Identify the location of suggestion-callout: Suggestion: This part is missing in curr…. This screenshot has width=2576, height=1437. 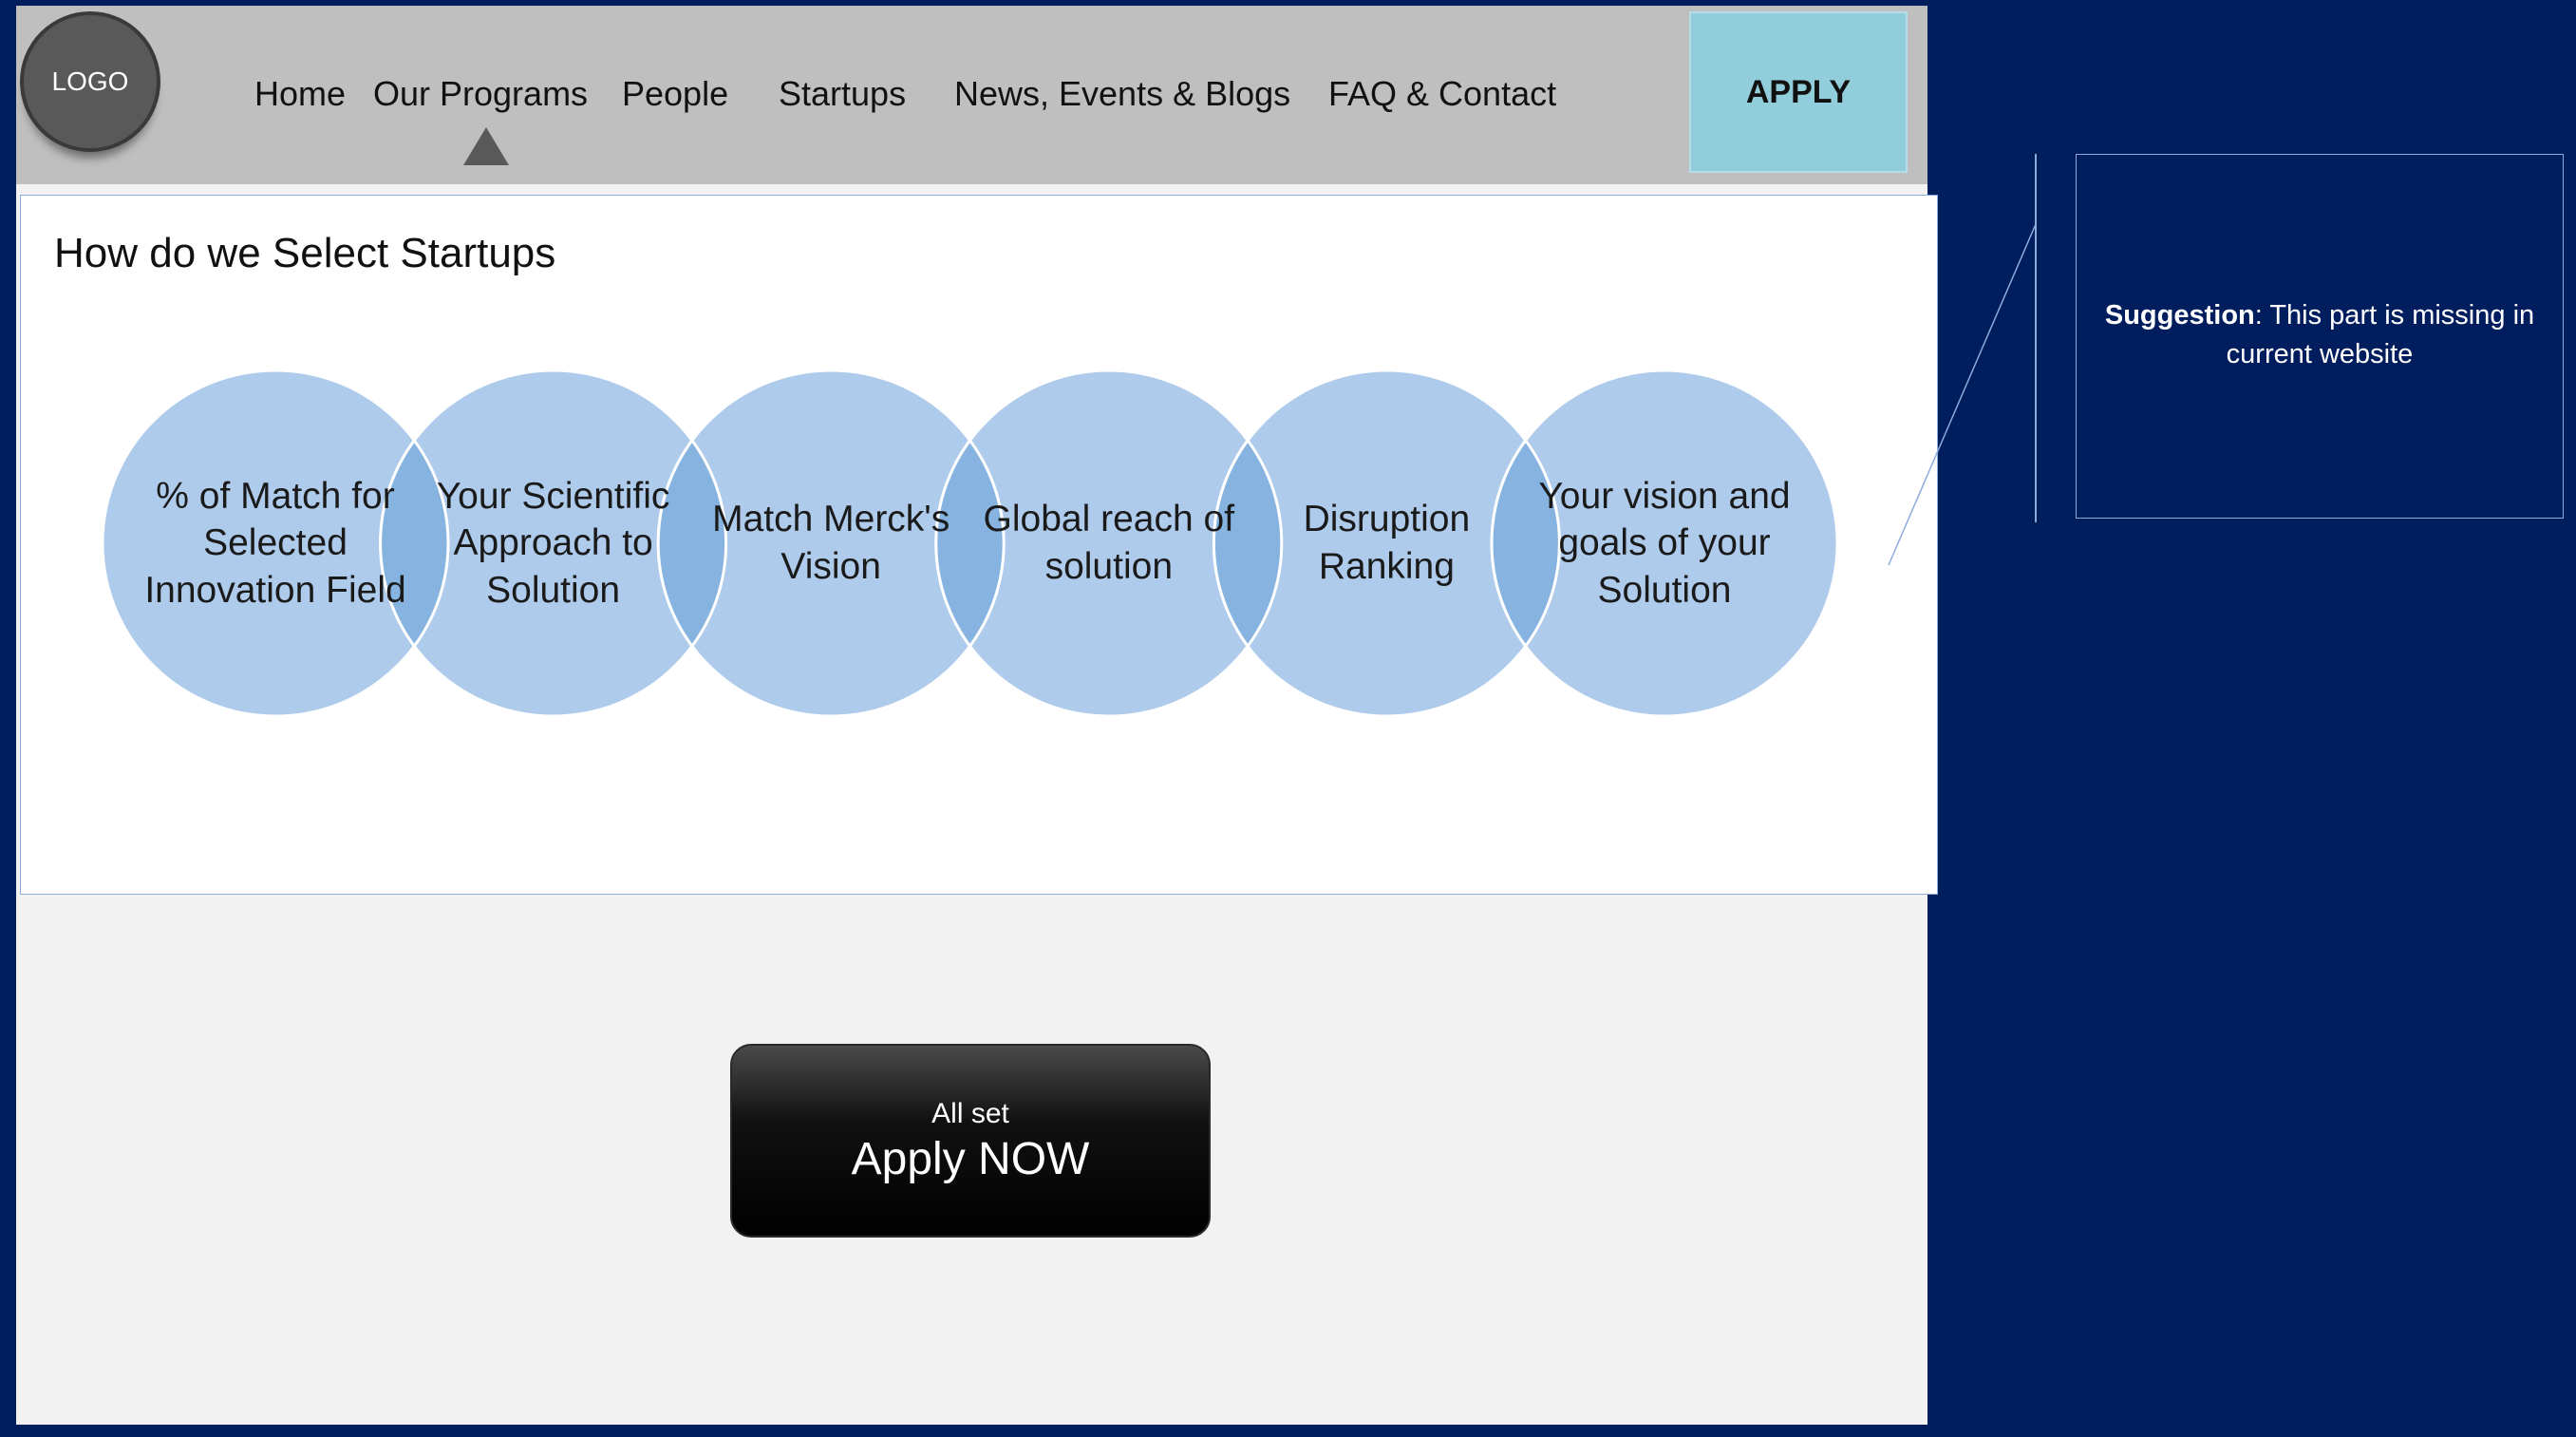
(2320, 335).